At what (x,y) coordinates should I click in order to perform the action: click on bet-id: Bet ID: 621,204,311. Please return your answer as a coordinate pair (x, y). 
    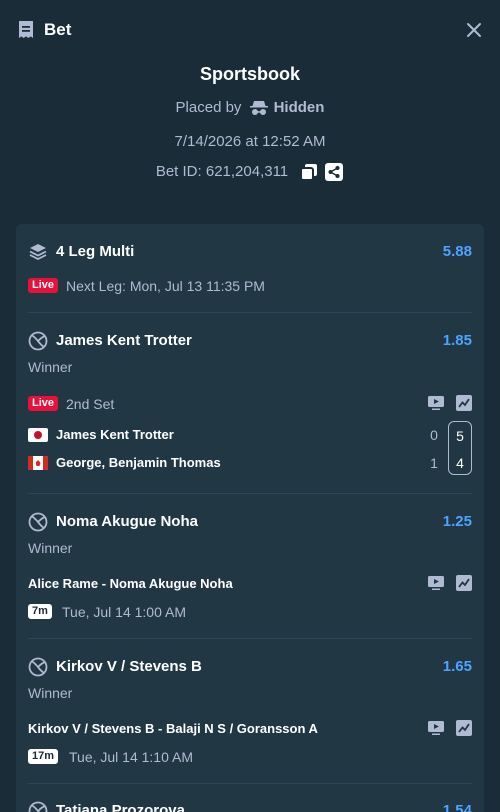
    Looking at the image, I should click on (222, 172).